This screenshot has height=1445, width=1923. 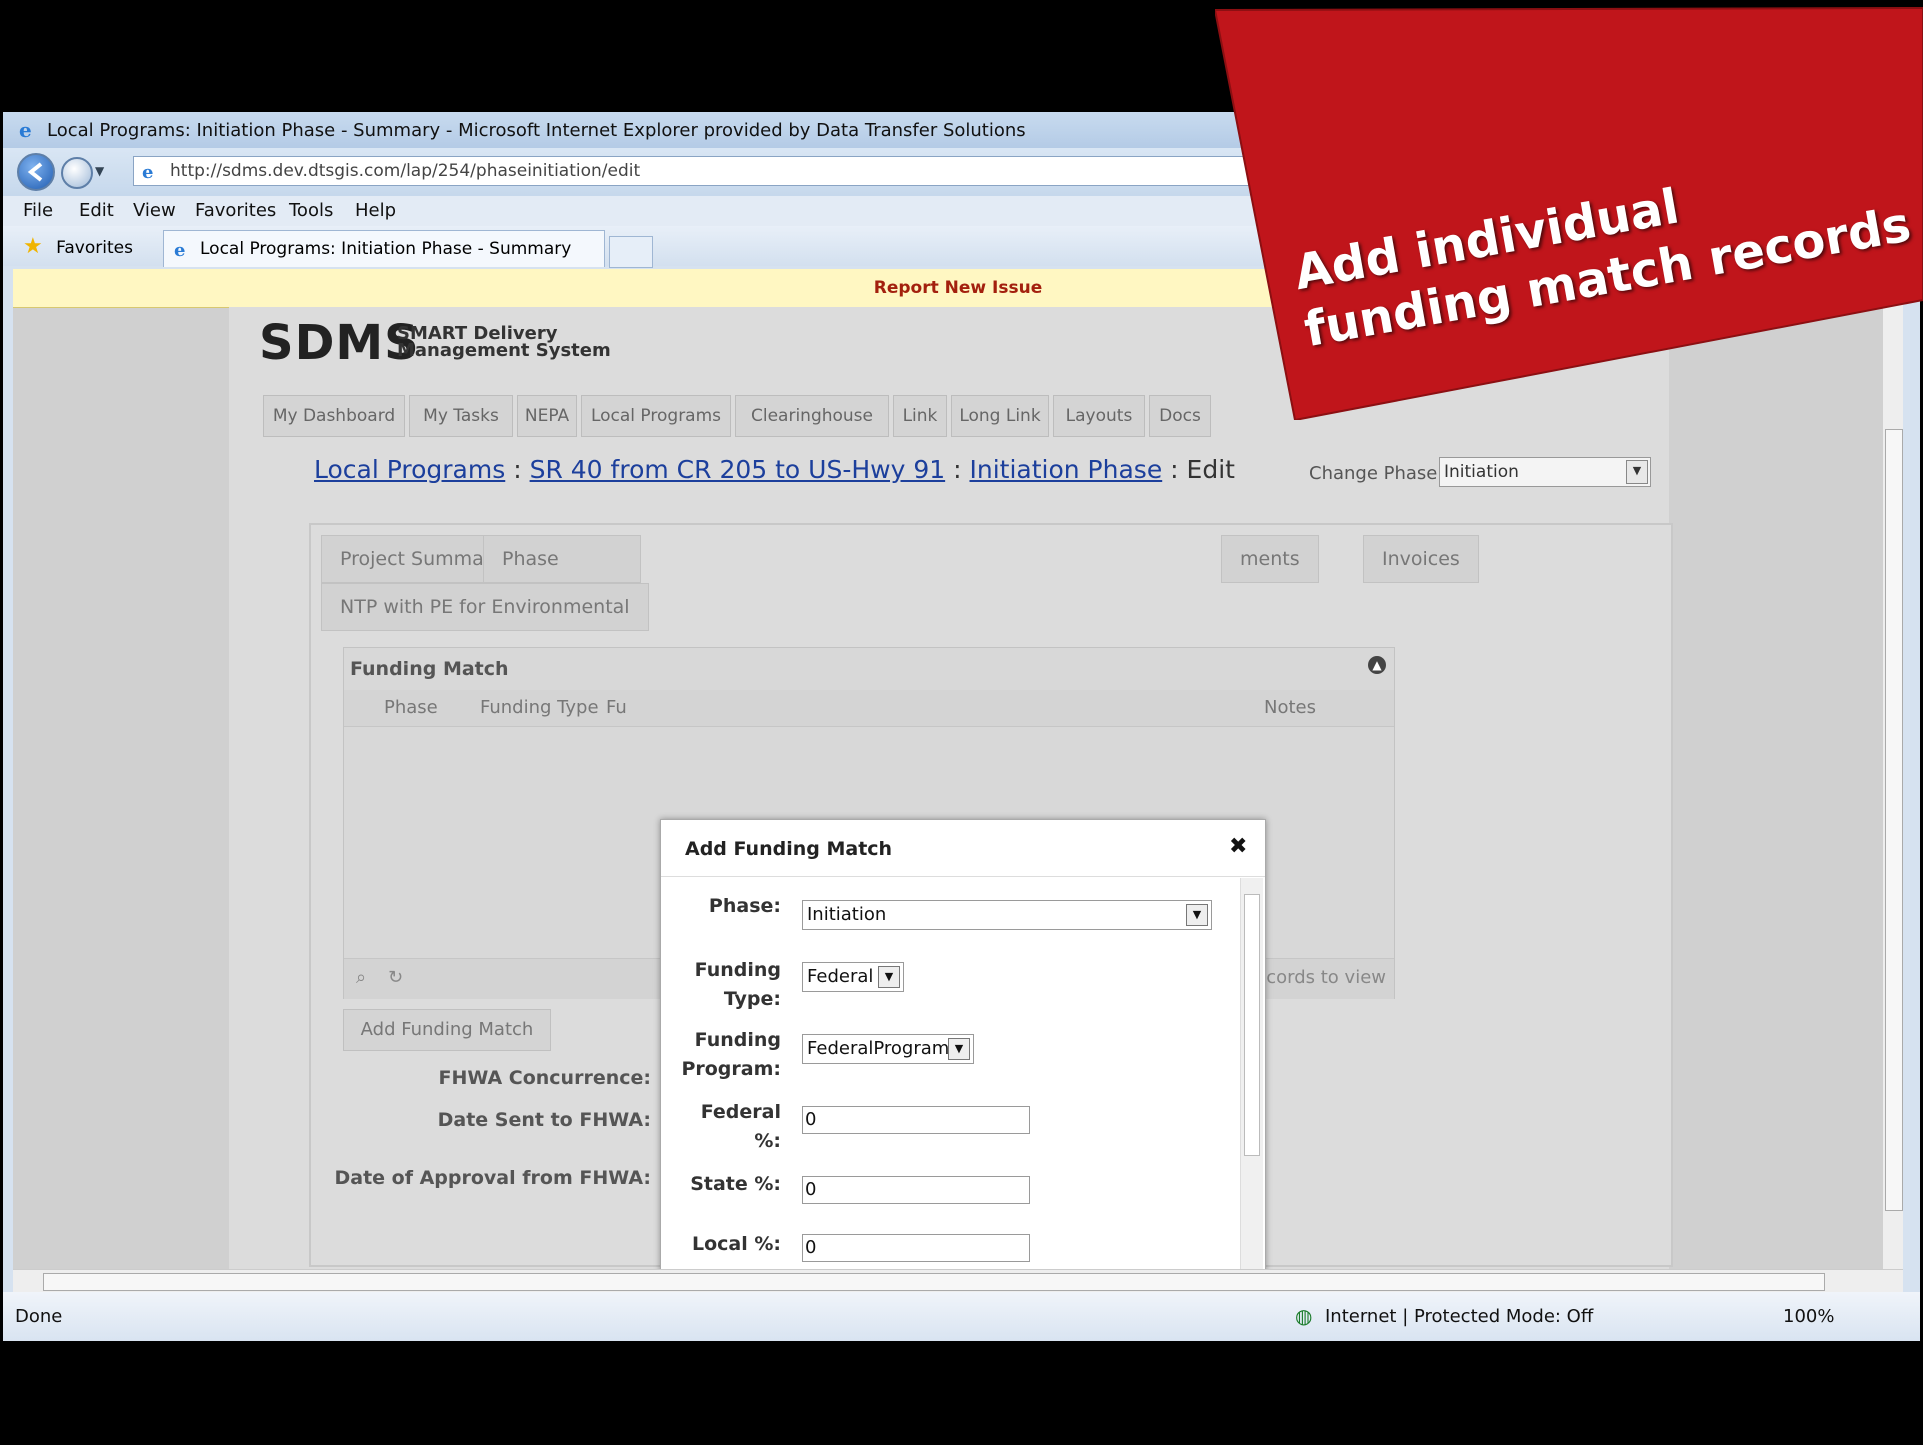 I want to click on tab-ie-icon: e, so click(x=179, y=249).